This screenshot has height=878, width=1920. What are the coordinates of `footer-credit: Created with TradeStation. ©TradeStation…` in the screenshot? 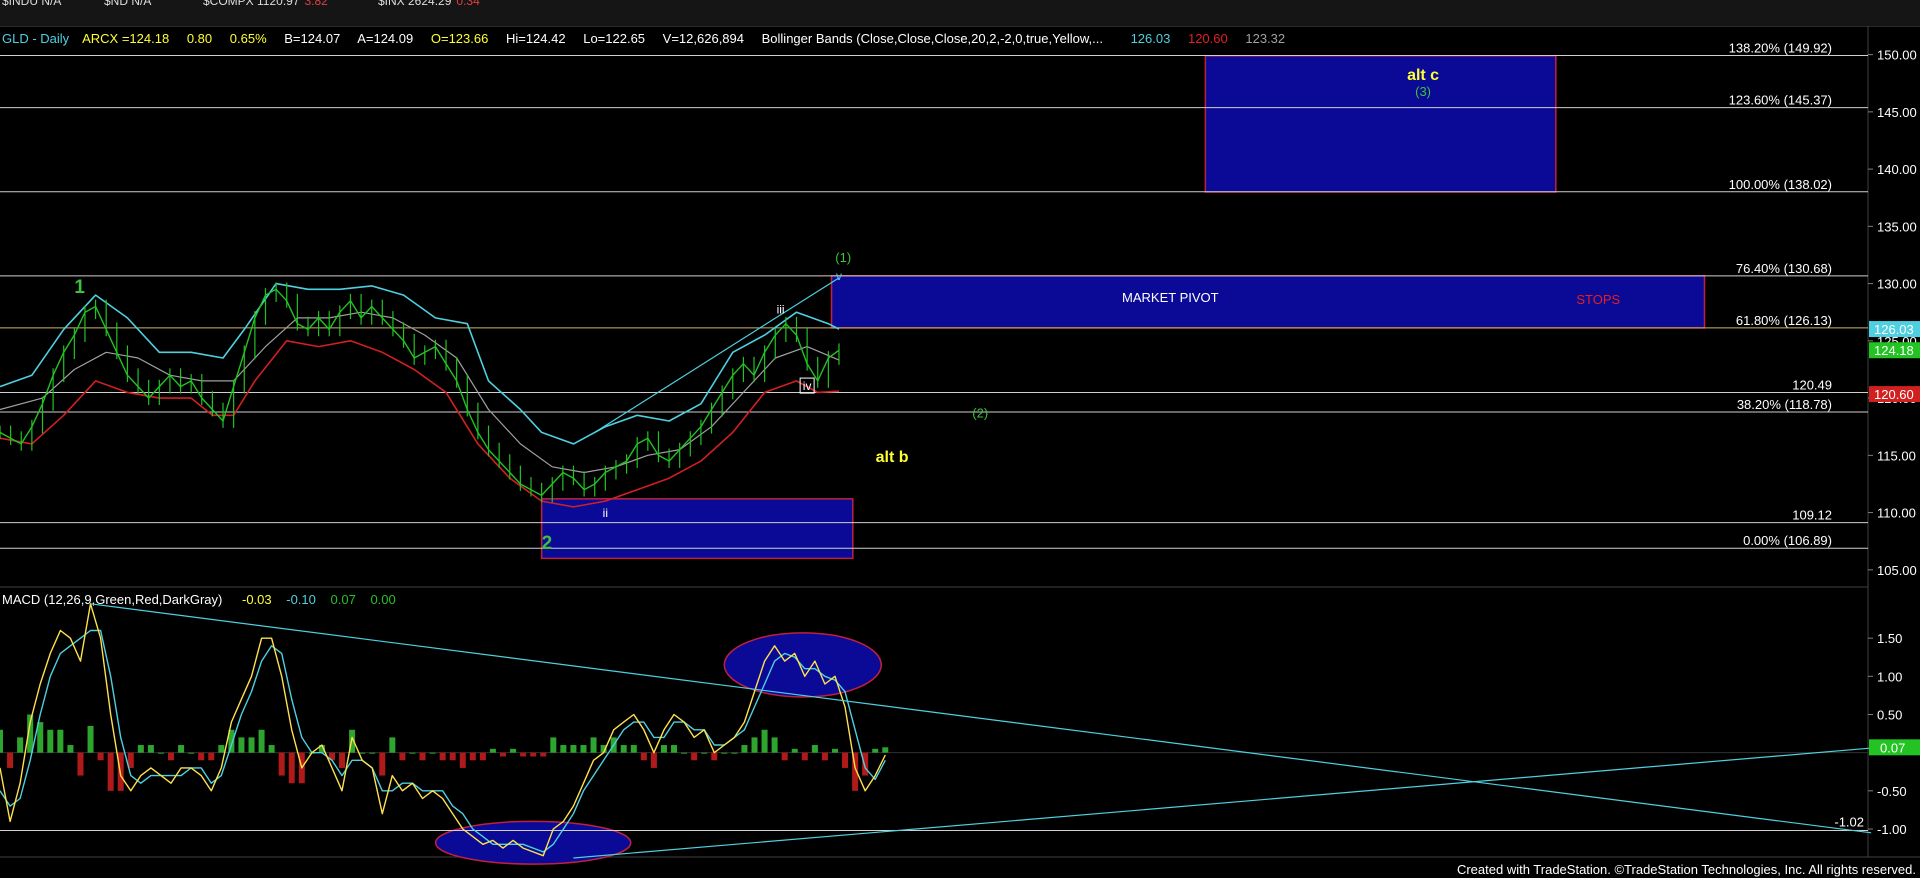 It's located at (1686, 869).